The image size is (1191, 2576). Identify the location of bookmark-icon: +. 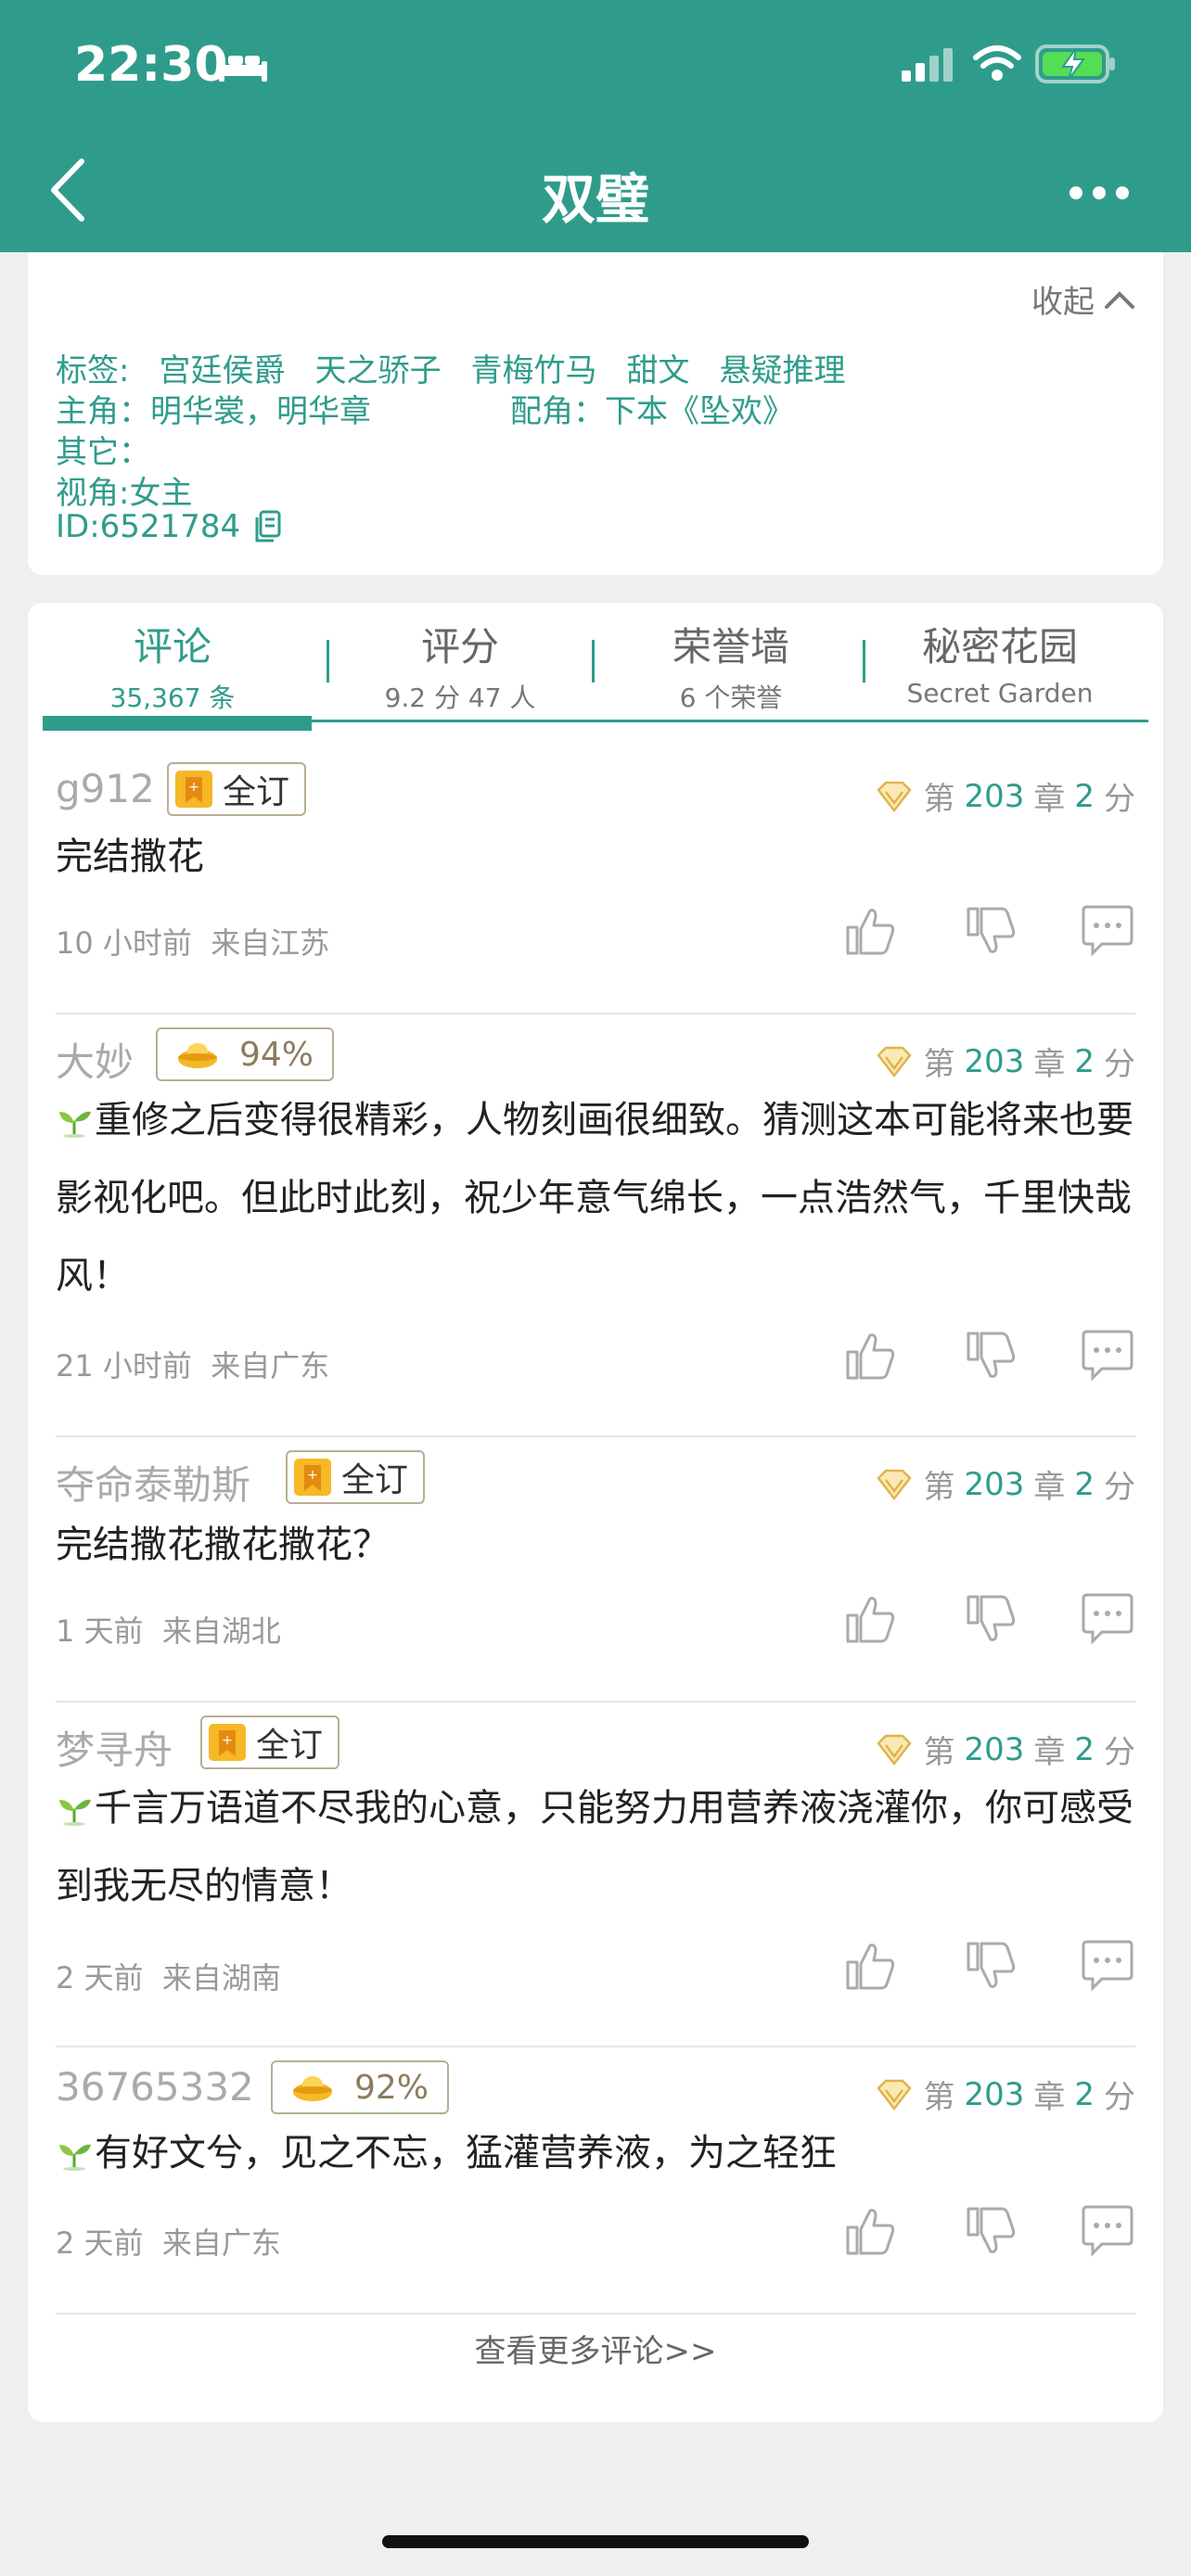
(312, 1478).